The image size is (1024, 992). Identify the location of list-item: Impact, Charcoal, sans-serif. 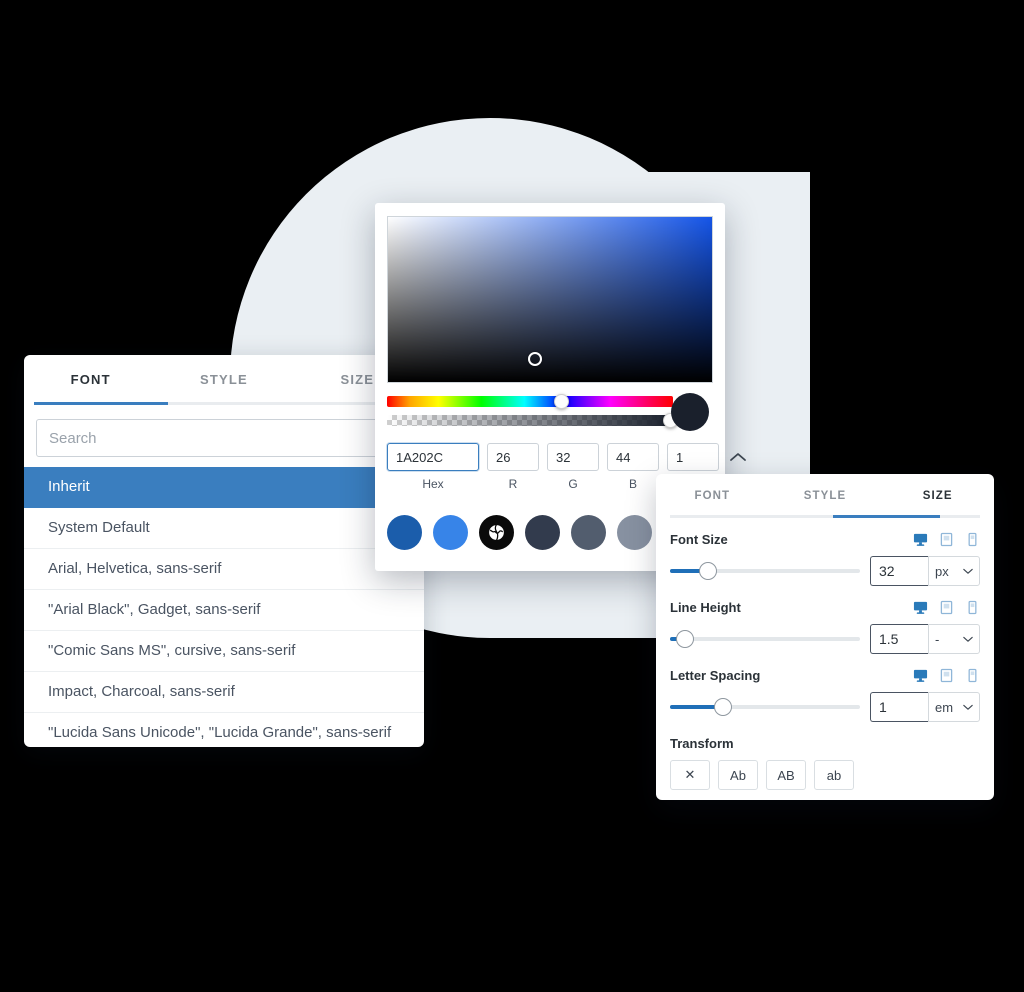
(224, 692).